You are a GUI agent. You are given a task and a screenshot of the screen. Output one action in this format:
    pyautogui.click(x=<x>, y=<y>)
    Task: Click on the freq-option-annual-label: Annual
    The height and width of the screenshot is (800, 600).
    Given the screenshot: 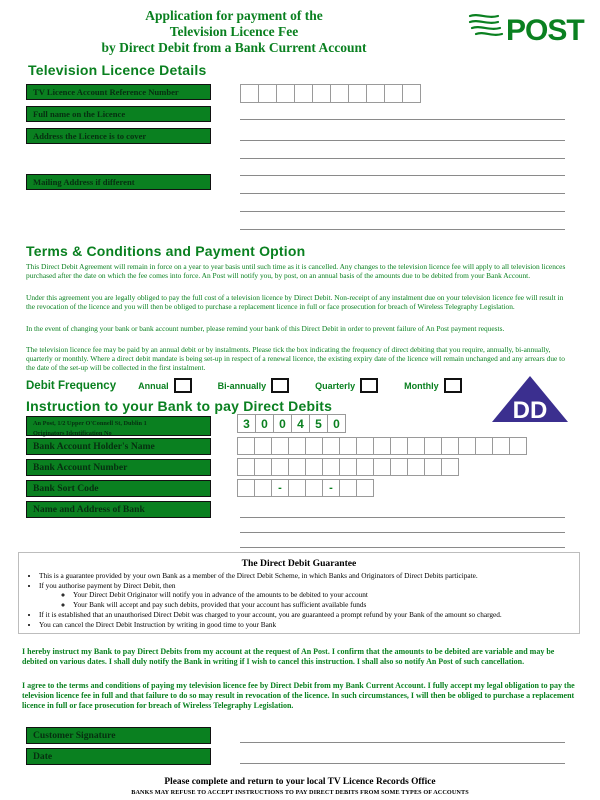 What is the action you would take?
    pyautogui.click(x=153, y=385)
    